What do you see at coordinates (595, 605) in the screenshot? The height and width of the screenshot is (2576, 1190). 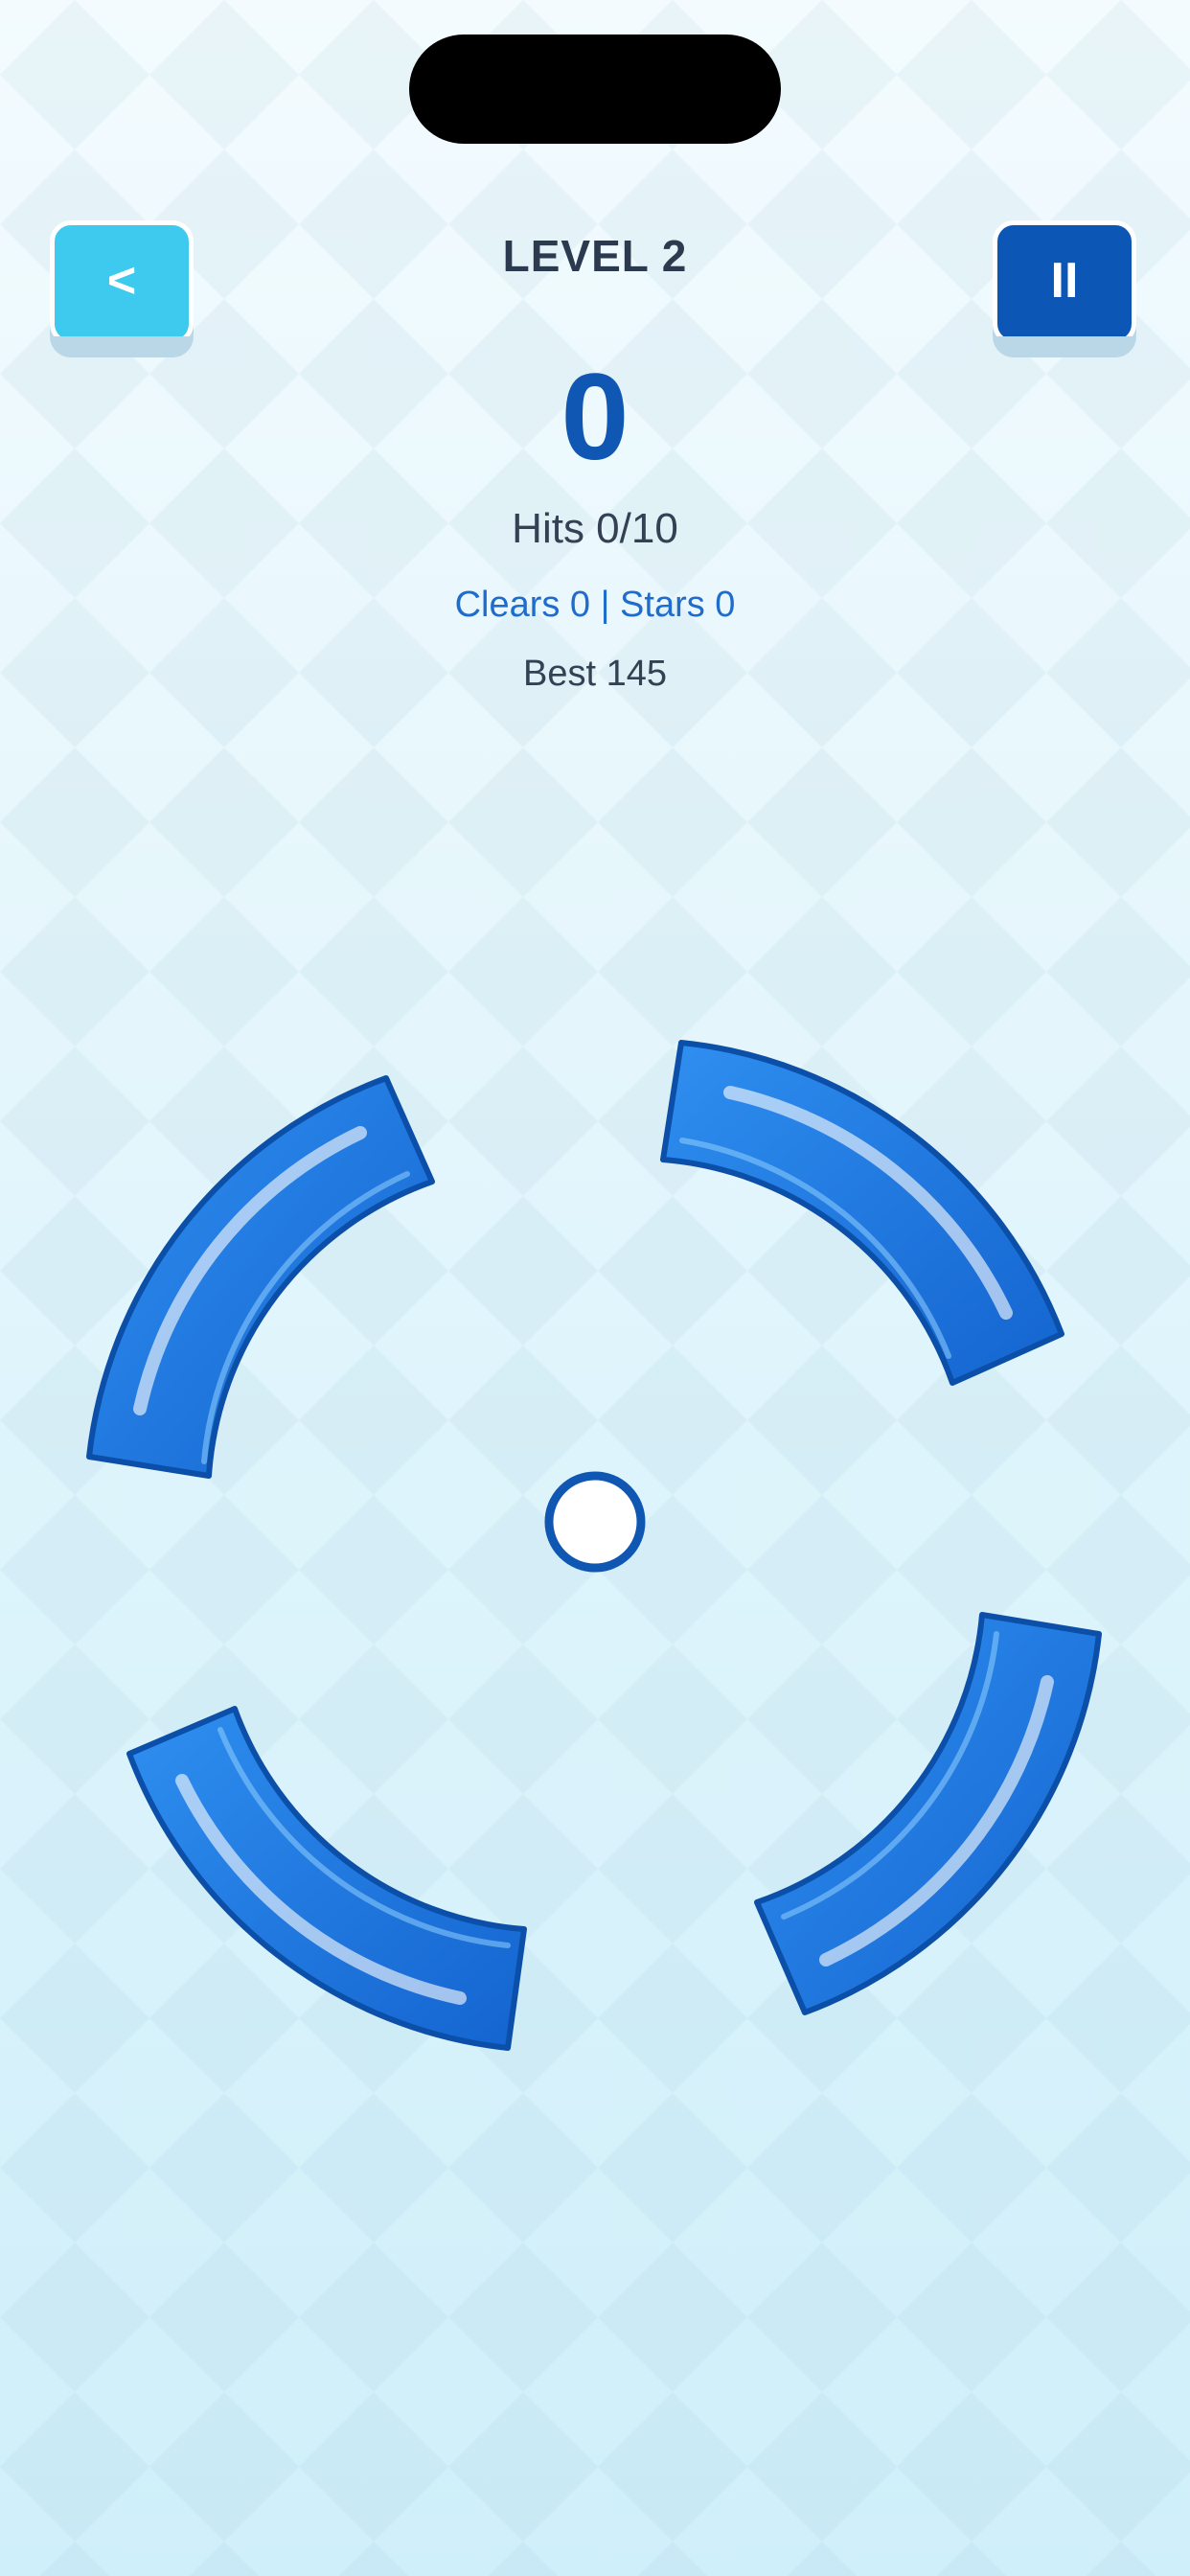 I see `clears-stars-counter: Clears 0 | Stars 0` at bounding box center [595, 605].